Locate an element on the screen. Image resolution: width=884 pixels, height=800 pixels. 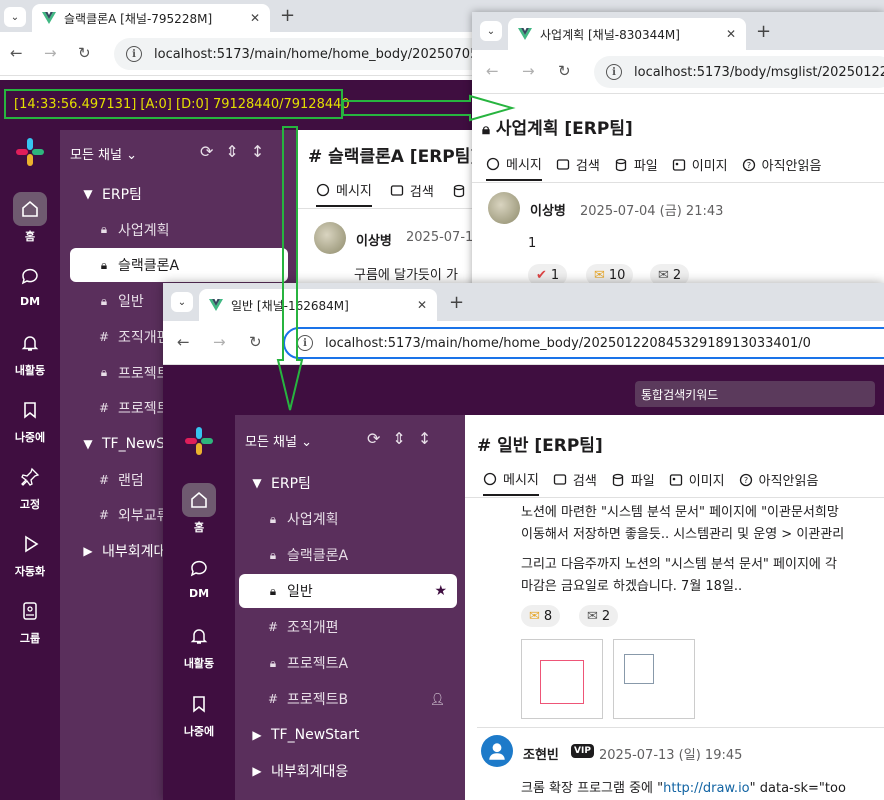
browser-tab: 사업계획 [채널-830344M] ✕ is located at coordinates (627, 34).